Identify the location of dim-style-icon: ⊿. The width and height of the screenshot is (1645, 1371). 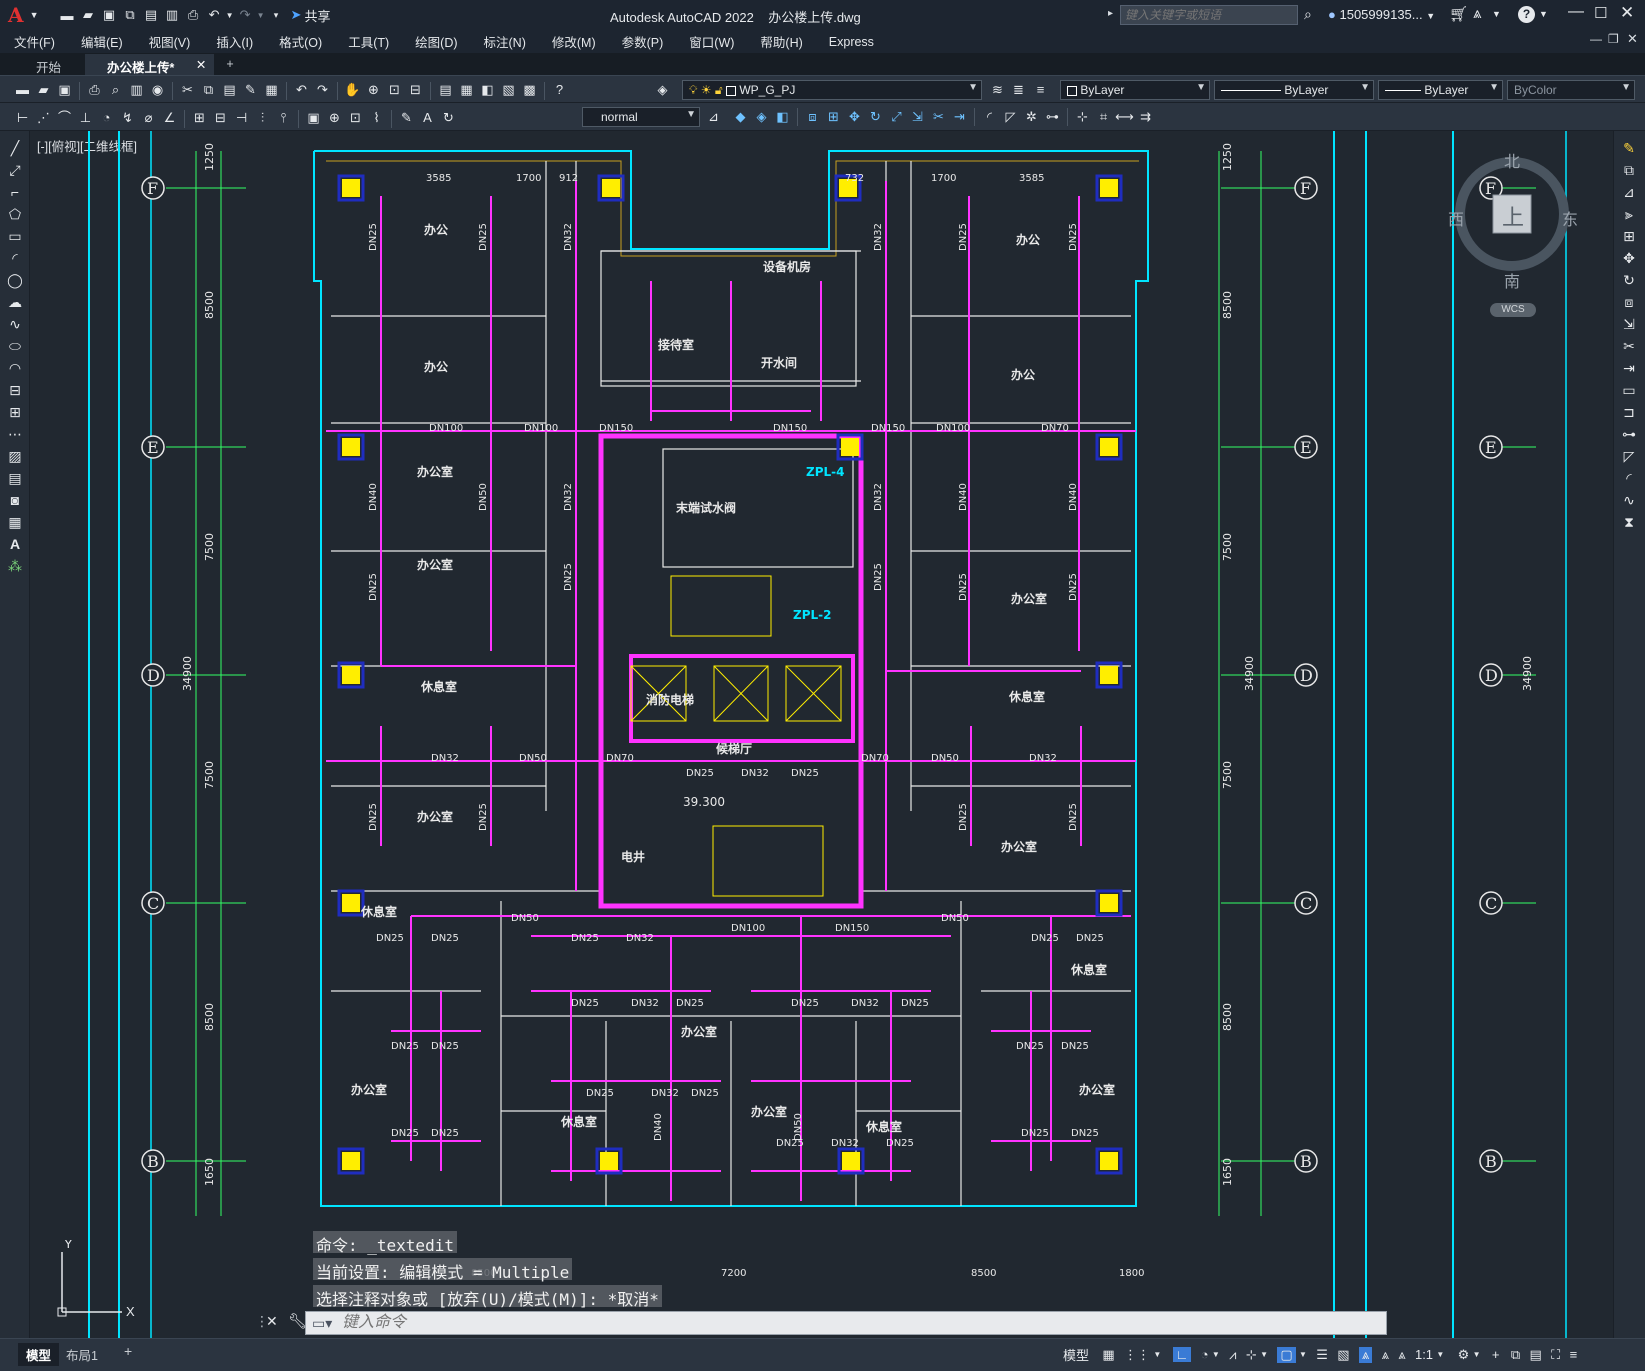
(713, 116).